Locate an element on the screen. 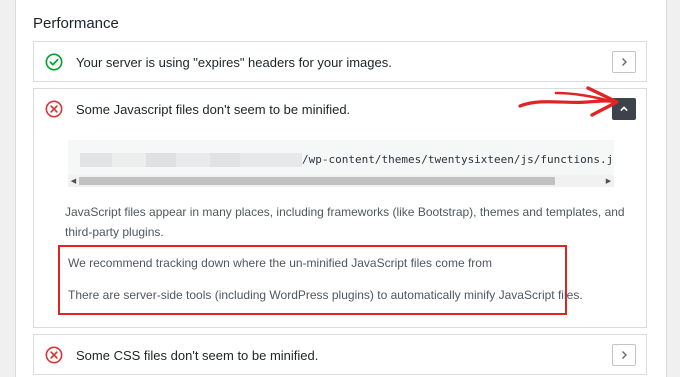  check-circle-icon is located at coordinates (54, 62).